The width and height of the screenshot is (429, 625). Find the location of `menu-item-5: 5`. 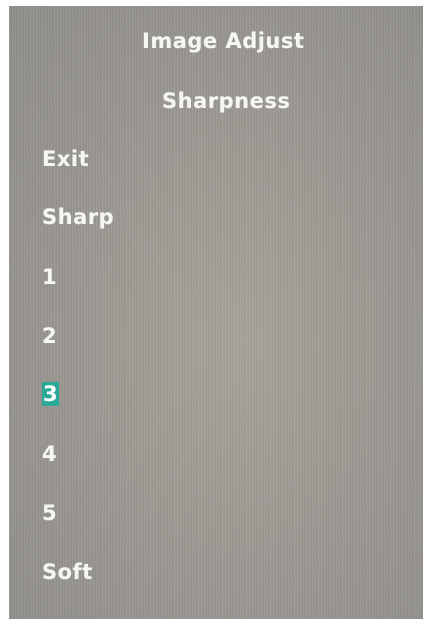

menu-item-5: 5 is located at coordinates (49, 513).